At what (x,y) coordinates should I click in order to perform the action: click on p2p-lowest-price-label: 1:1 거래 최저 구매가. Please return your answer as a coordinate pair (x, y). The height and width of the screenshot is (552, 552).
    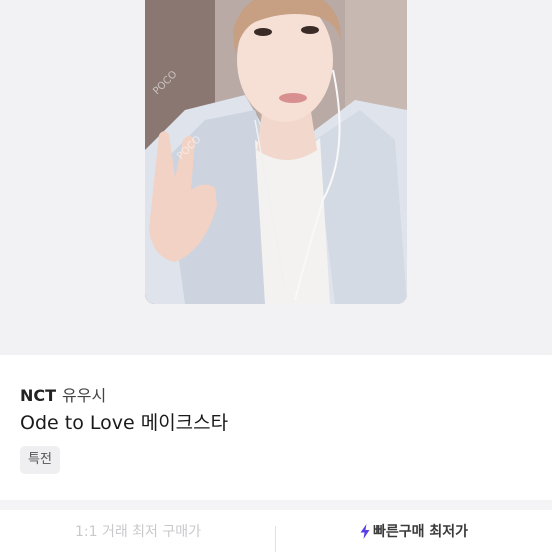
    Looking at the image, I should click on (138, 532).